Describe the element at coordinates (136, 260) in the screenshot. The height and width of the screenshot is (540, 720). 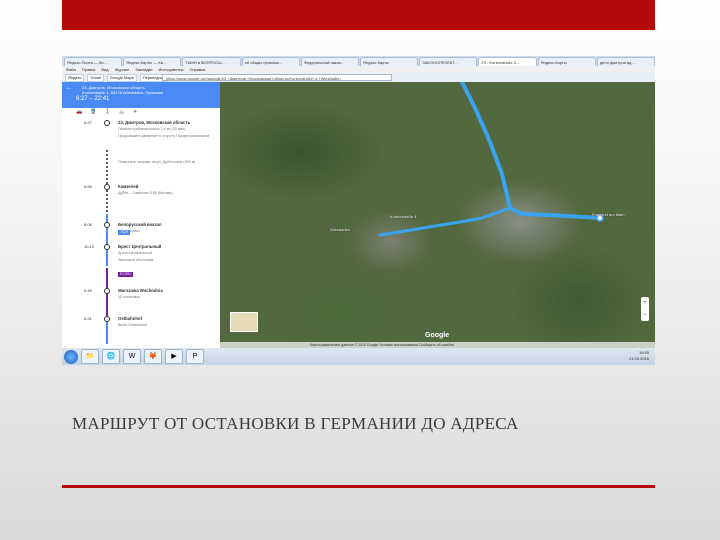
I see `step-detail: Warszawa Wschodnia` at that location.